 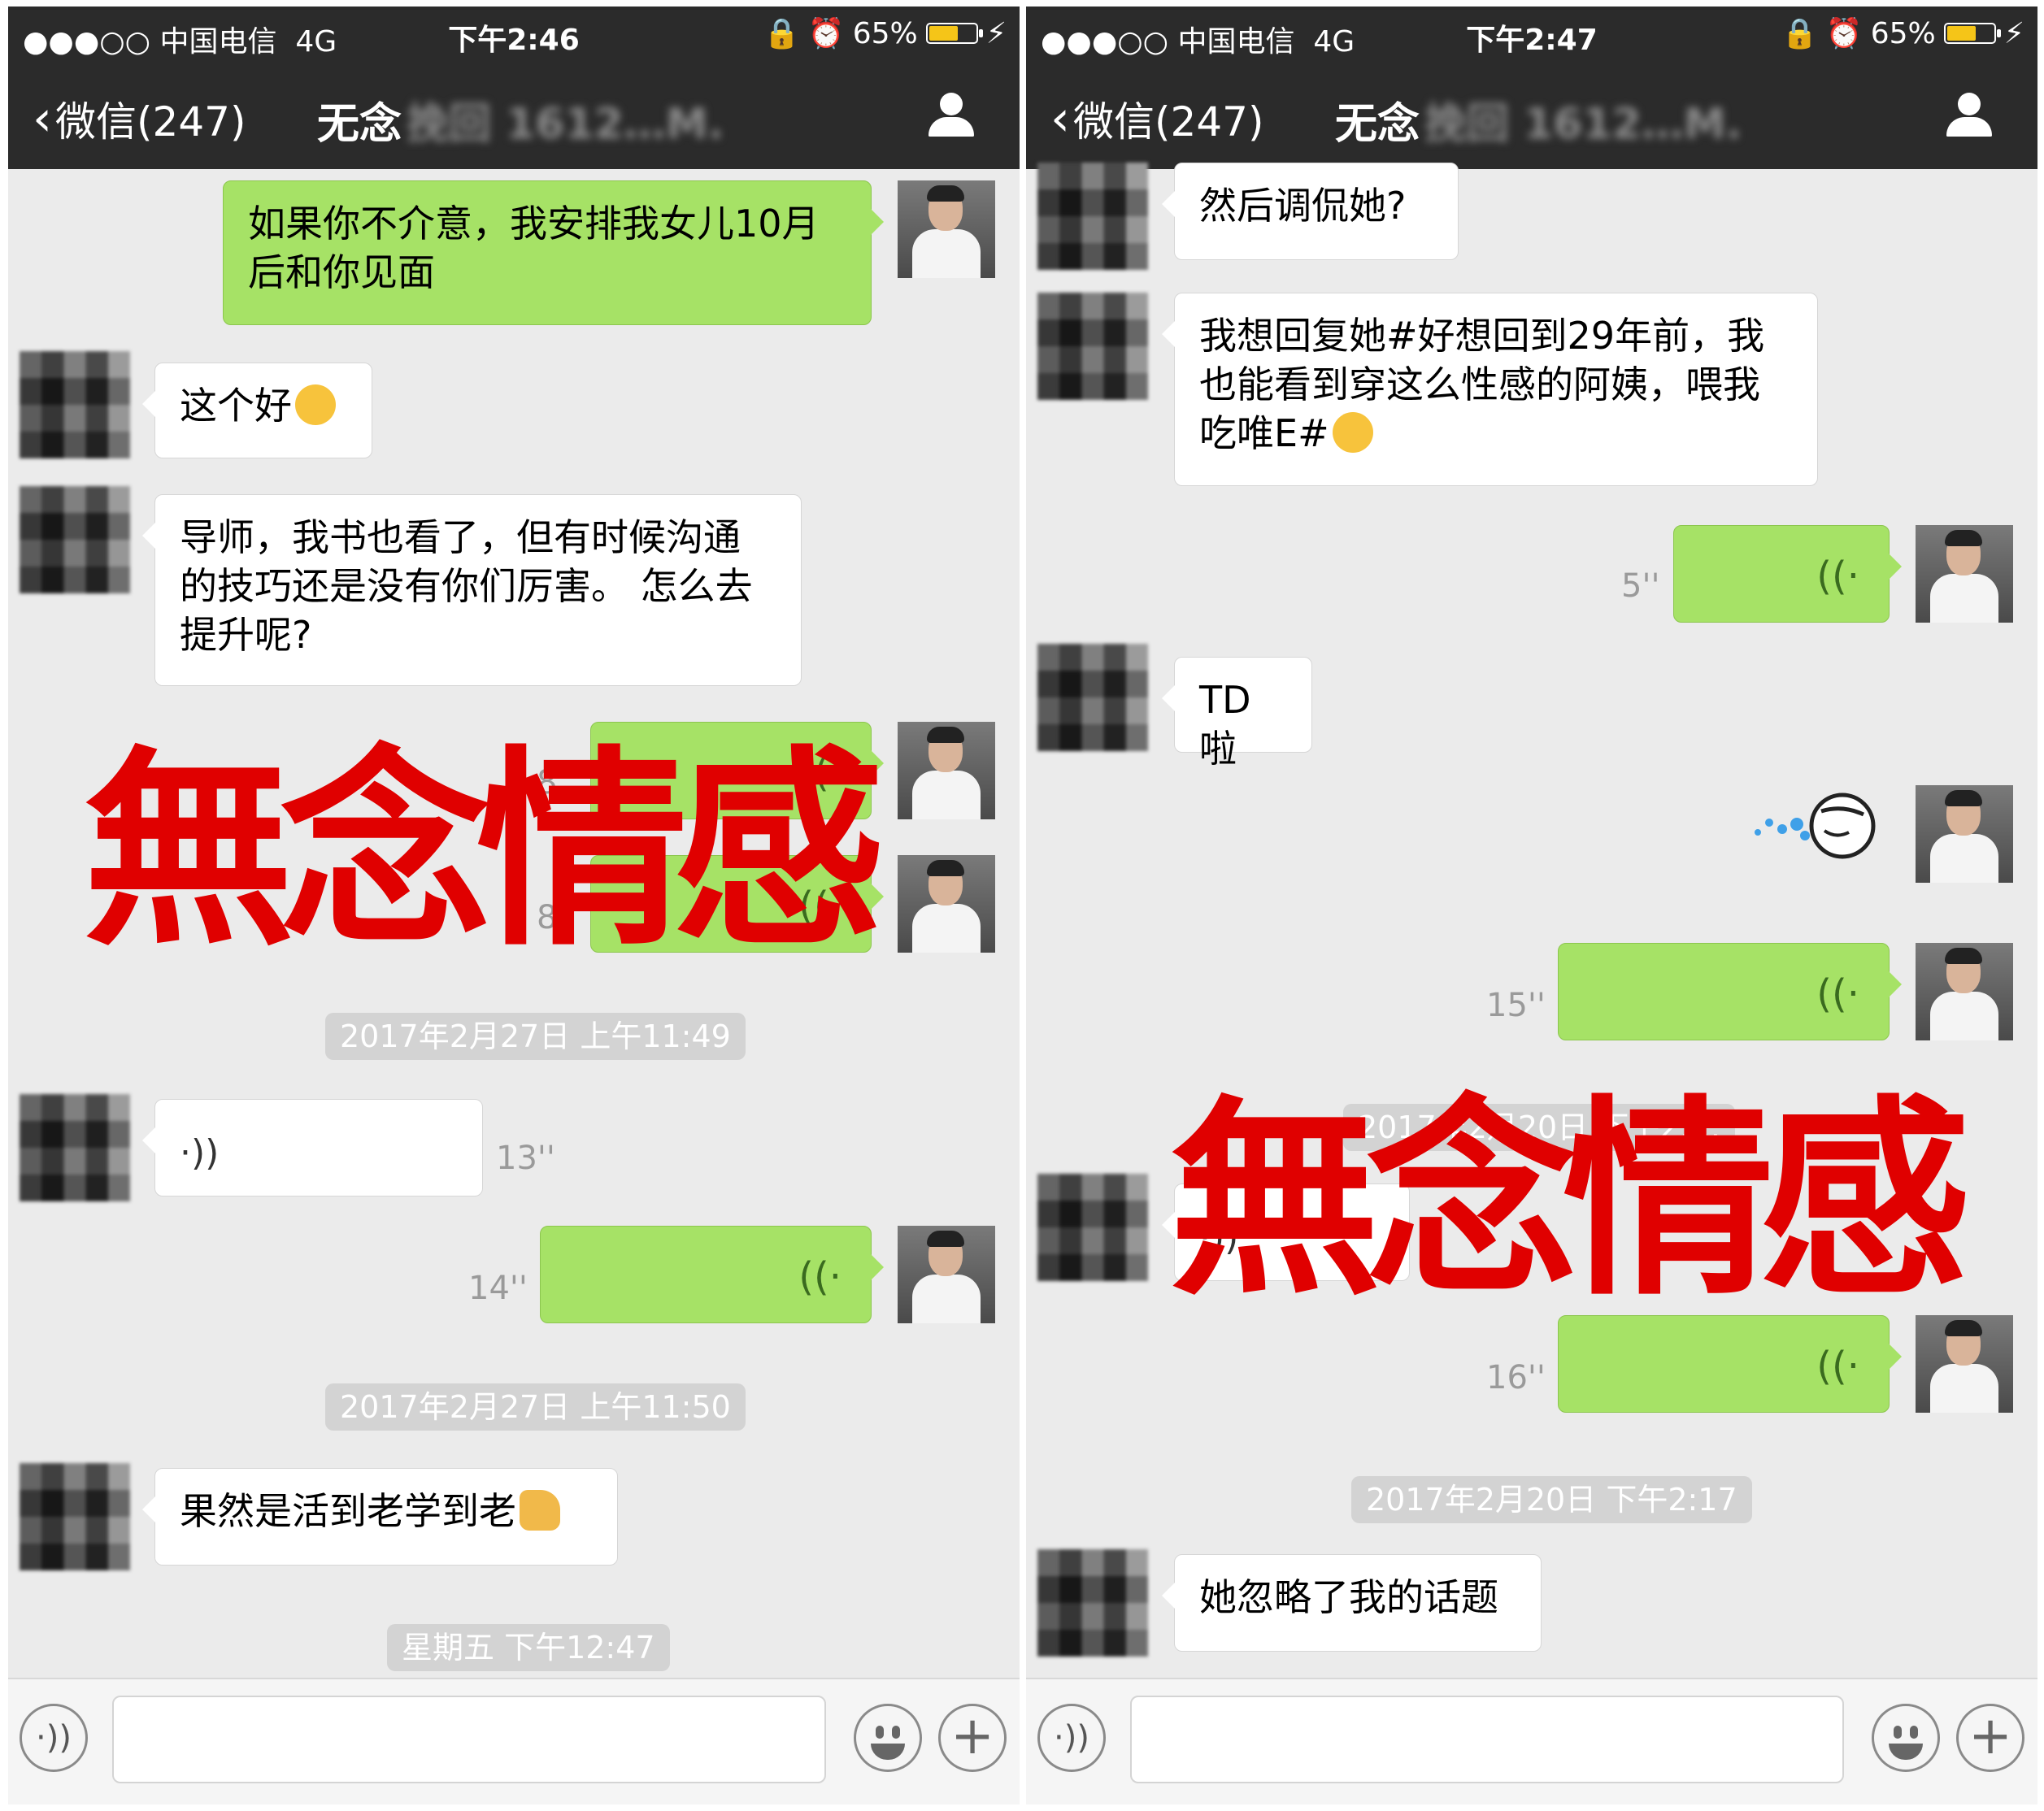 I want to click on received-message: 果然是活到老学到老, so click(x=380, y=1517).